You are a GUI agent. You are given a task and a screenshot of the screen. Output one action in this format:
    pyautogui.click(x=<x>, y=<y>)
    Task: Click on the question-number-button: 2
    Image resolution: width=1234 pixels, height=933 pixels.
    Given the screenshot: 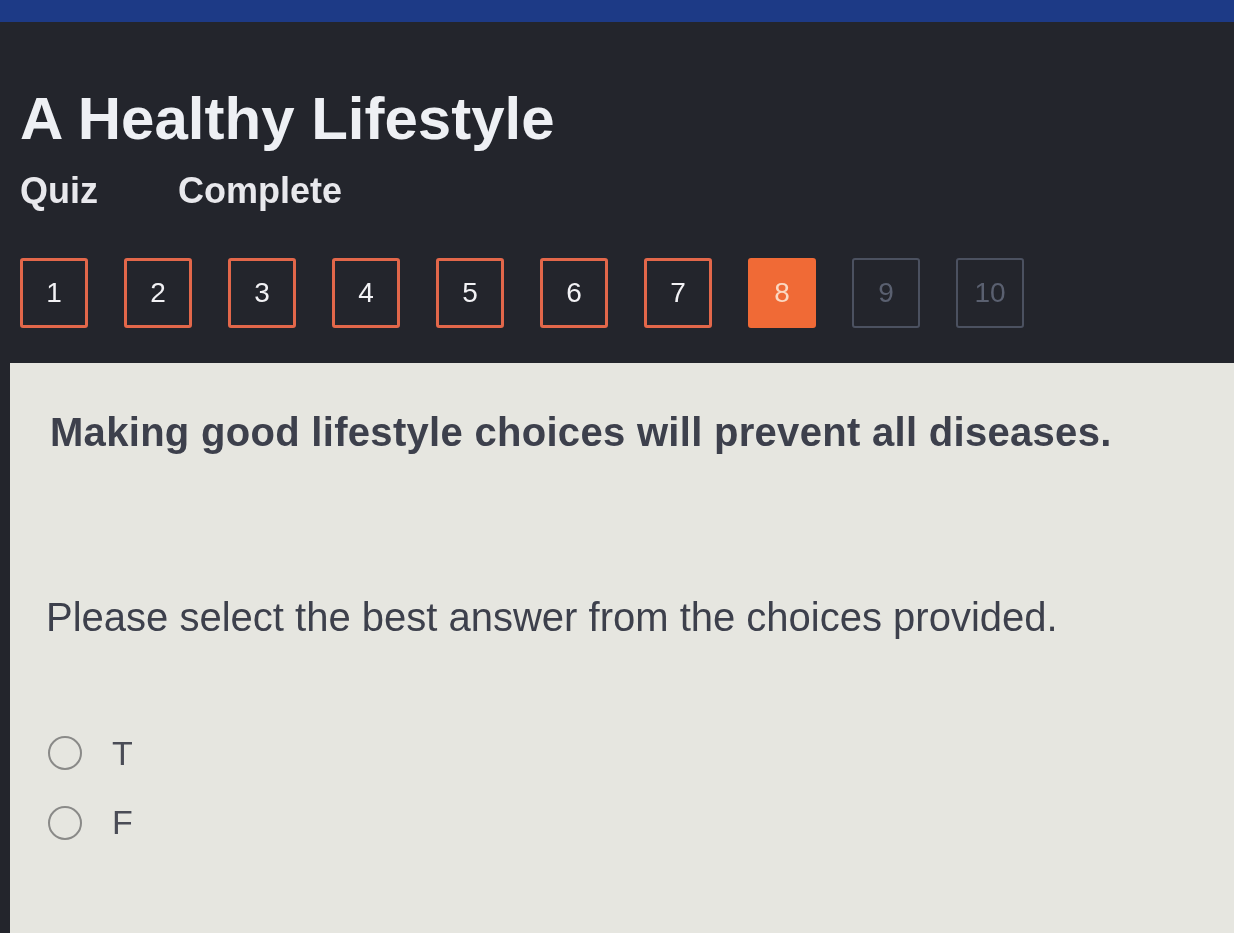 What is the action you would take?
    pyautogui.click(x=158, y=292)
    